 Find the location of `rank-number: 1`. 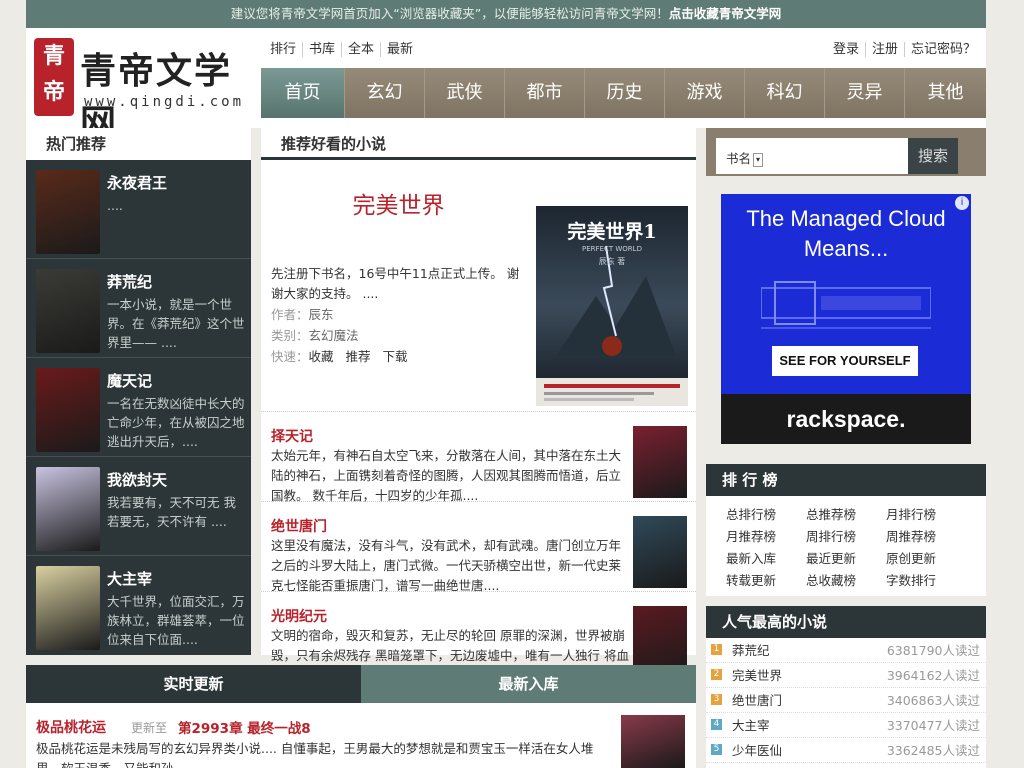

rank-number: 1 is located at coordinates (716, 649).